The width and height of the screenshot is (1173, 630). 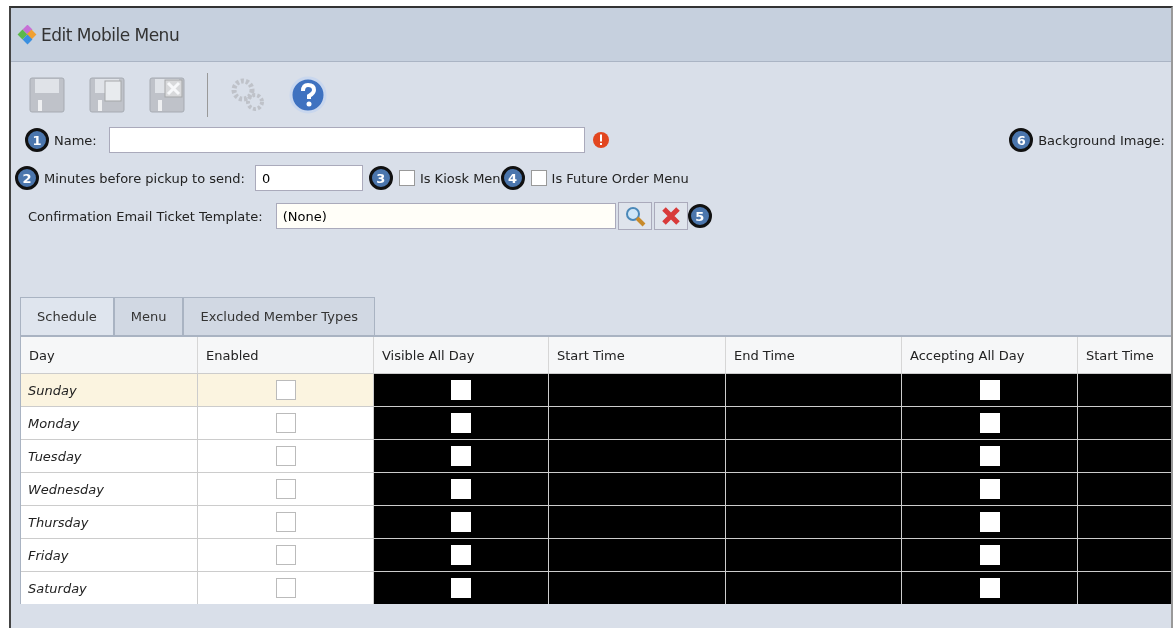 I want to click on callout-badge: 6, so click(x=1021, y=140).